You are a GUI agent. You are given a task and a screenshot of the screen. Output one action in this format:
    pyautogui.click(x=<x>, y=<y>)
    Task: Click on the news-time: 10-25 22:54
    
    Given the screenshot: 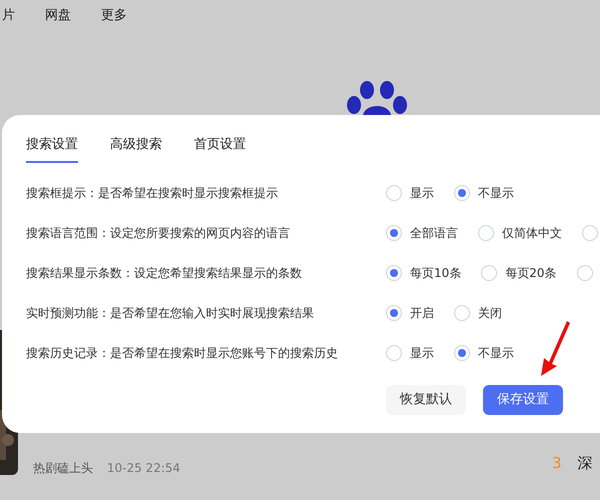 What is the action you would take?
    pyautogui.click(x=143, y=468)
    